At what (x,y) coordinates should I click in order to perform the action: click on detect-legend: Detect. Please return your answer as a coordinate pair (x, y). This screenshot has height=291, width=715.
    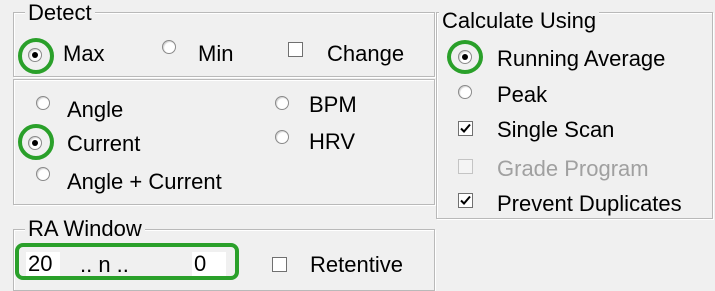
    Looking at the image, I should click on (60, 13).